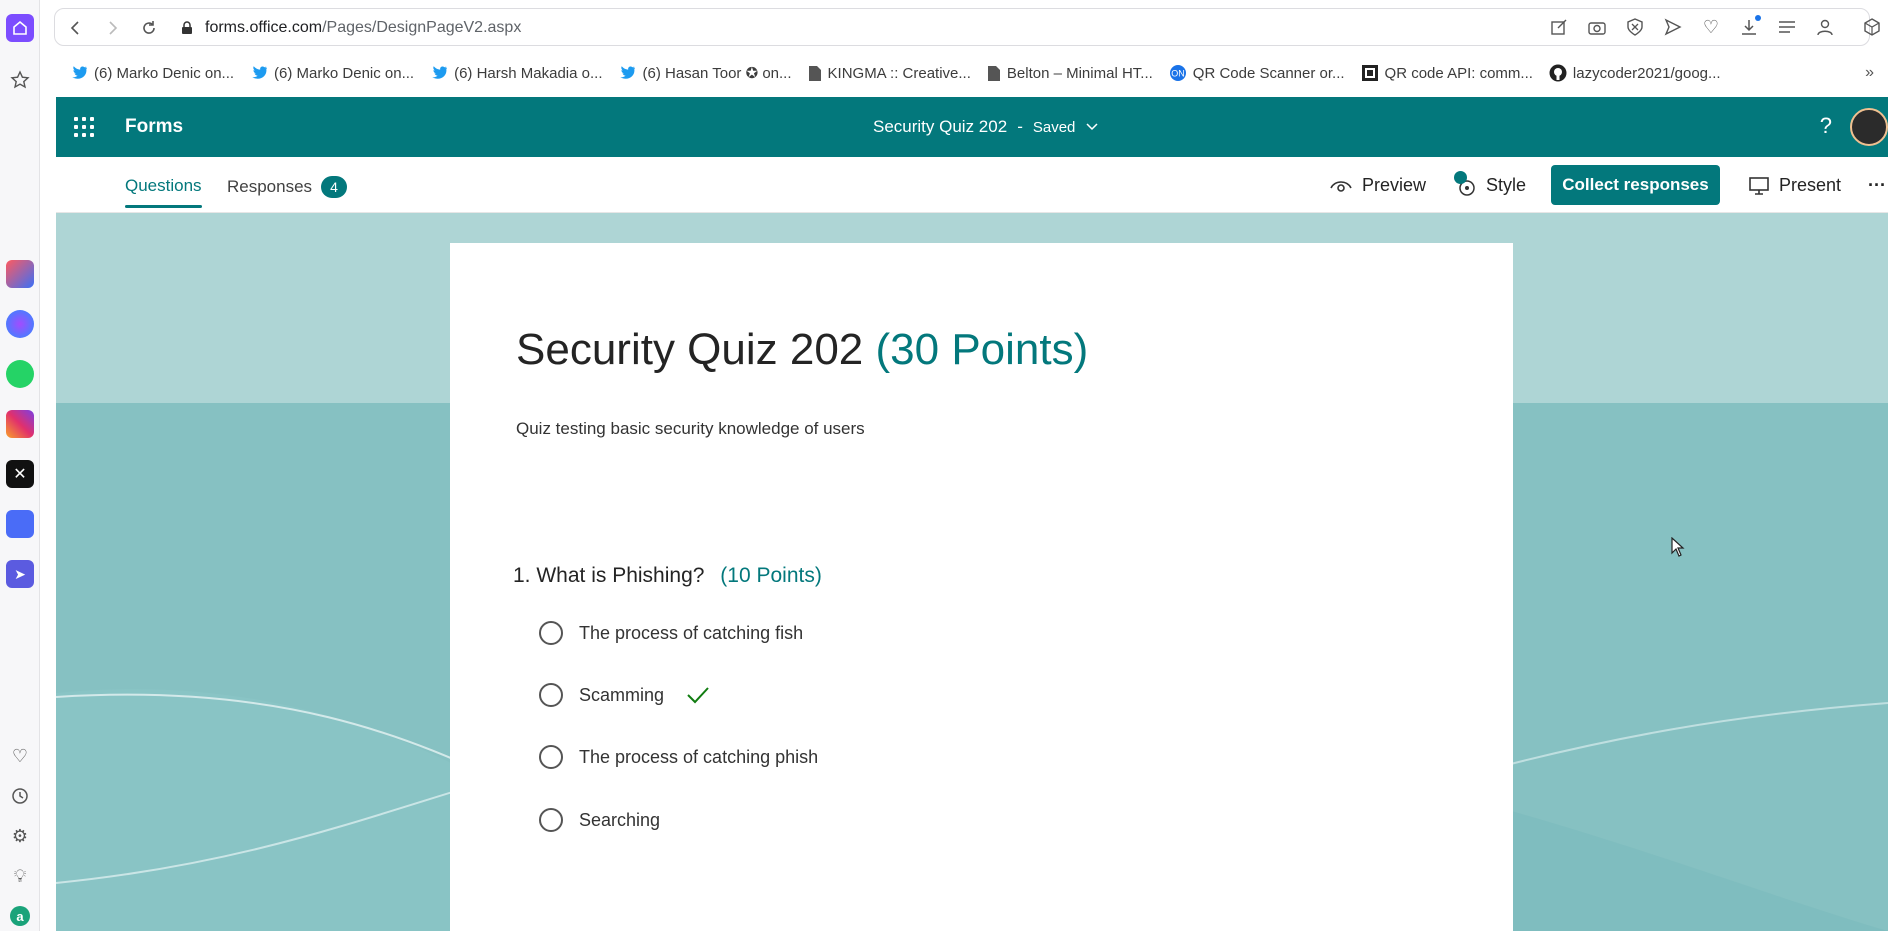 The image size is (1888, 931). What do you see at coordinates (113, 28) in the screenshot?
I see `forward-icon` at bounding box center [113, 28].